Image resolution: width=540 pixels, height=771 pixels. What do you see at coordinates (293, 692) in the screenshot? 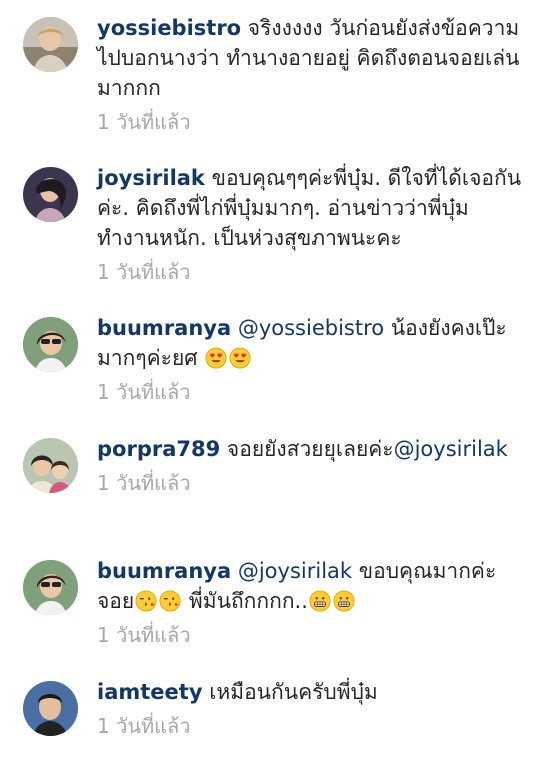
I see `comment-text: เหมือนกันครับพี่บุ๋ม` at bounding box center [293, 692].